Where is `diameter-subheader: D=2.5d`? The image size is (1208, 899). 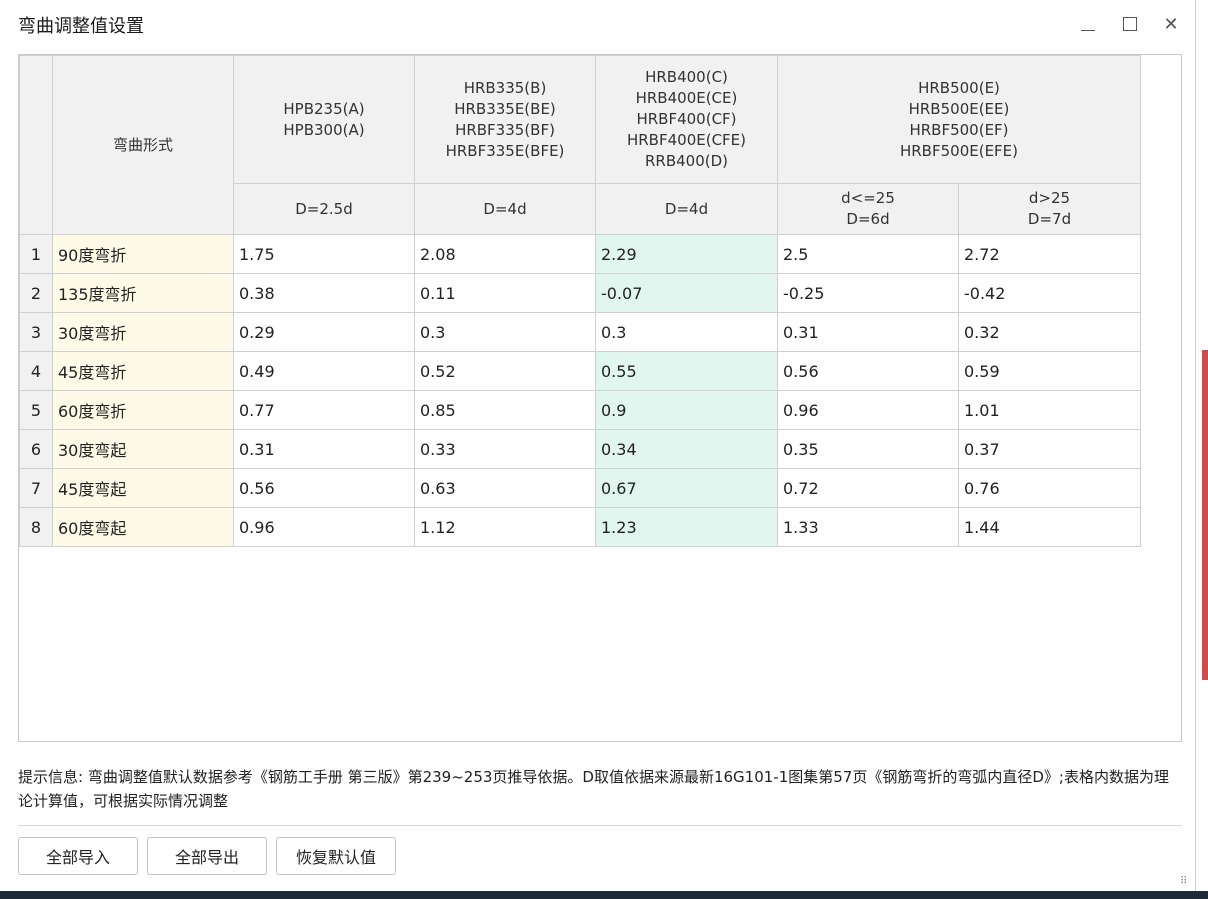 diameter-subheader: D=2.5d is located at coordinates (324, 209).